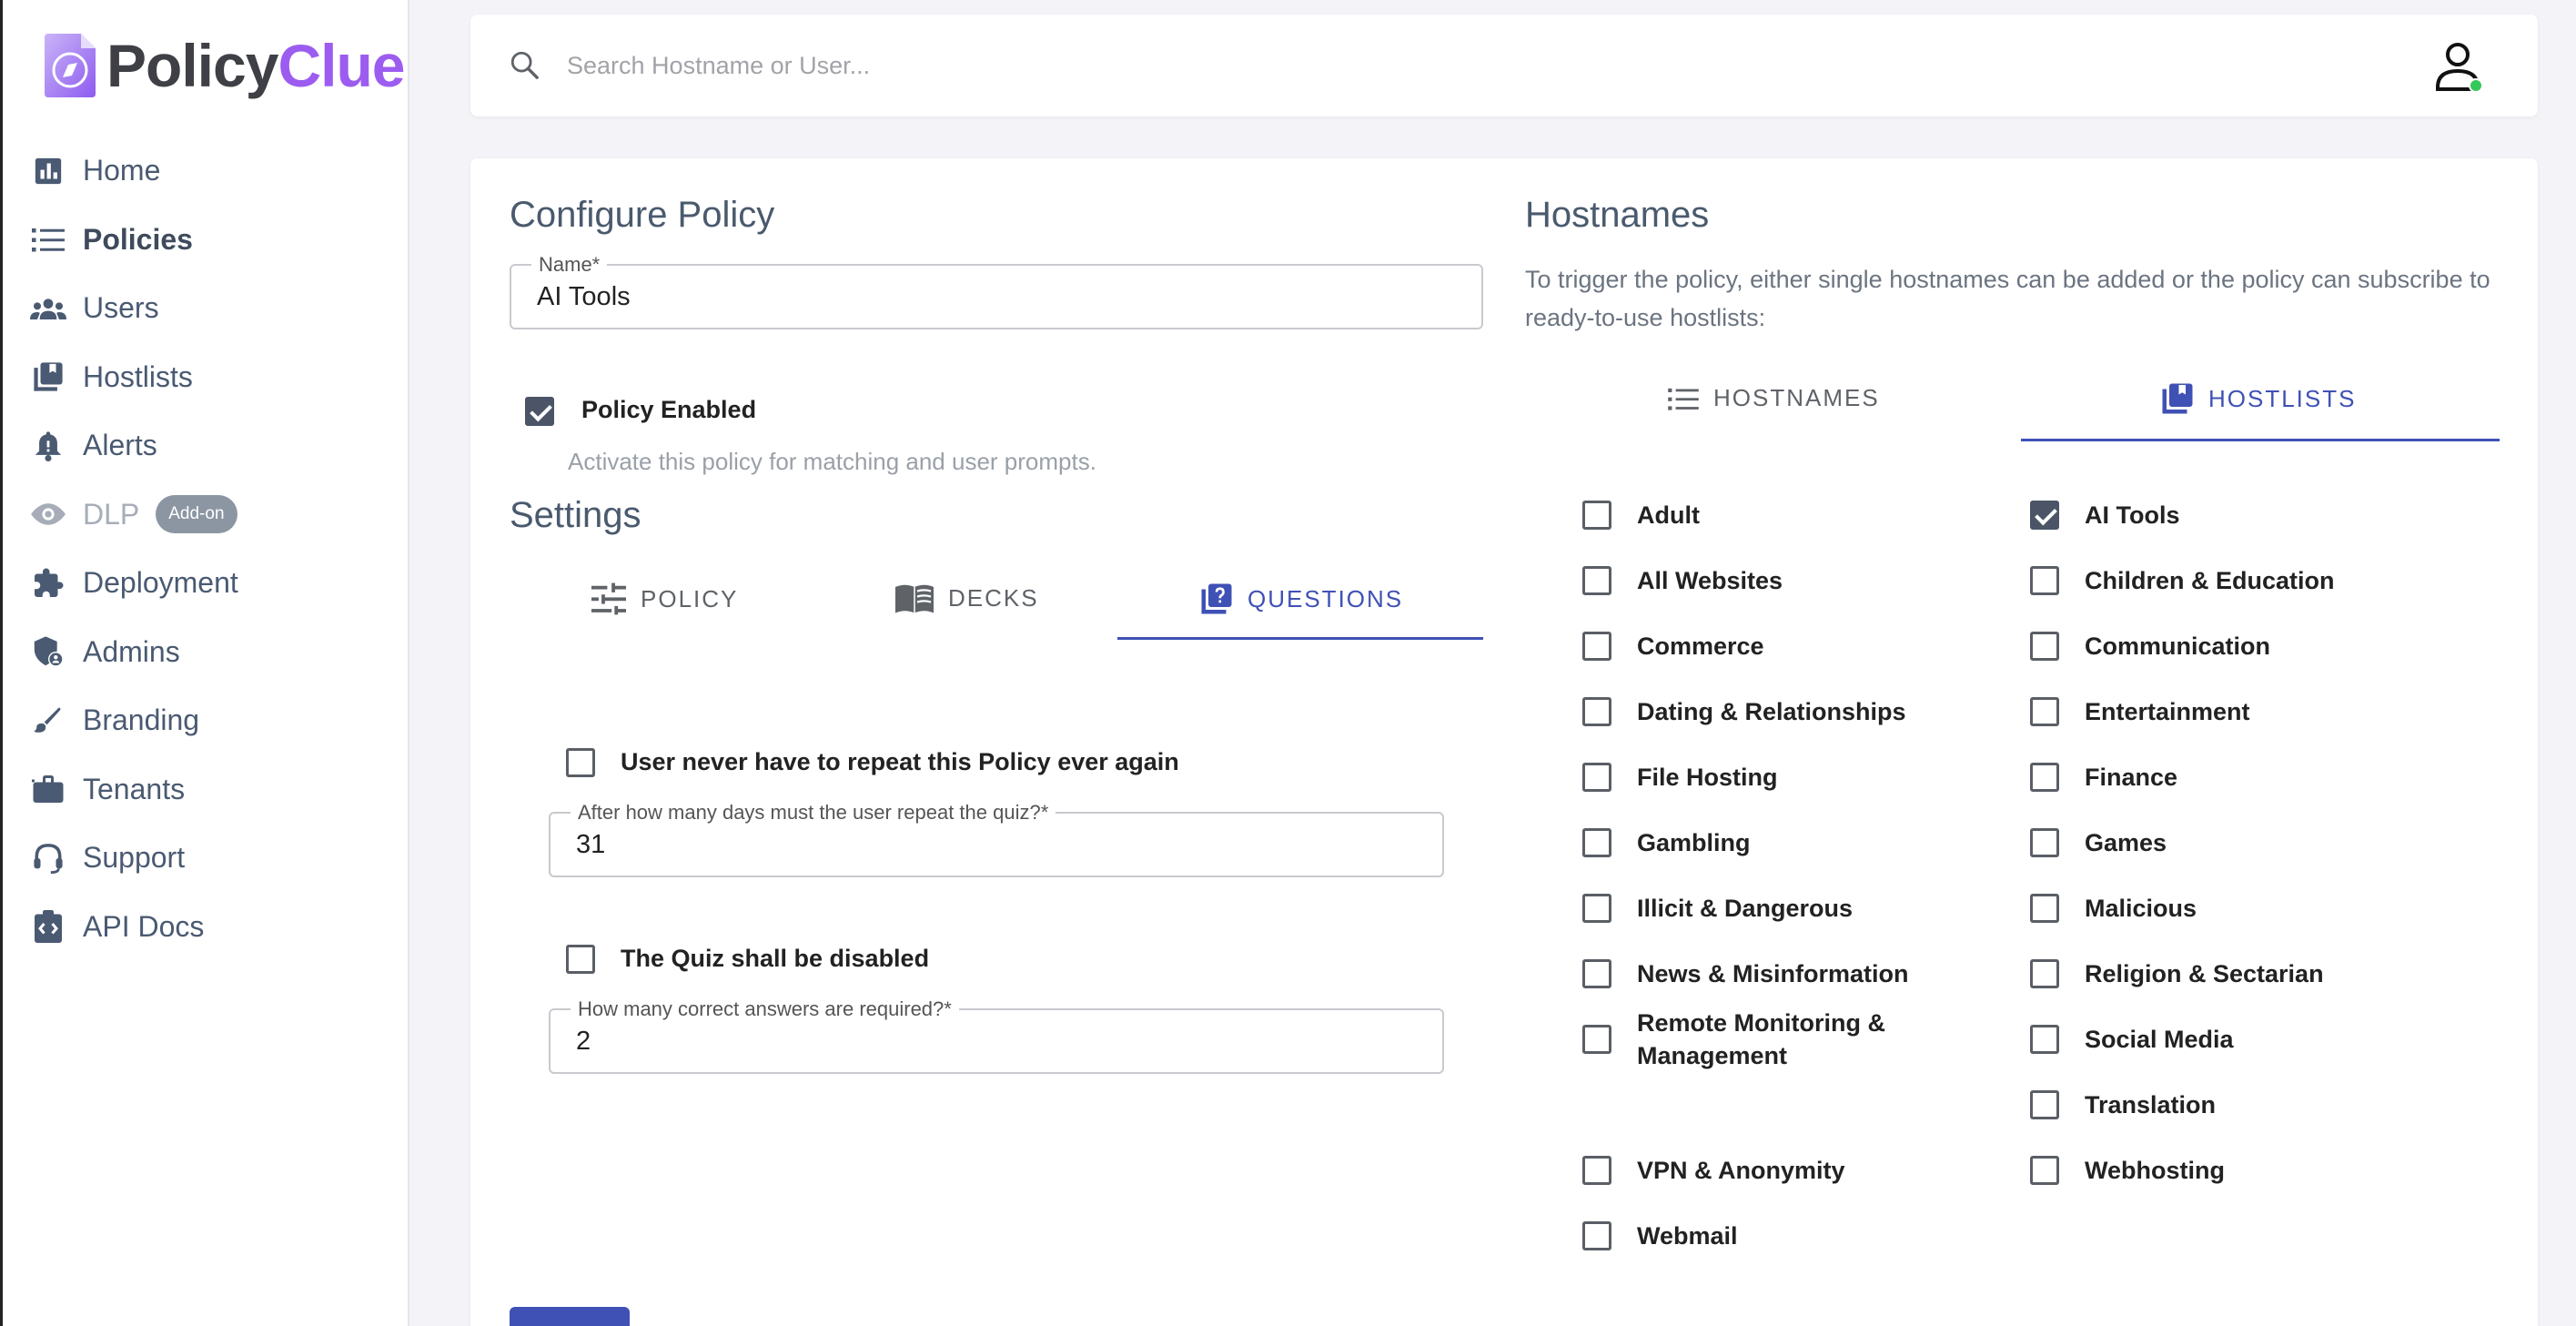 Image resolution: width=2576 pixels, height=1326 pixels. I want to click on hostlist-label: All Websites, so click(1710, 581).